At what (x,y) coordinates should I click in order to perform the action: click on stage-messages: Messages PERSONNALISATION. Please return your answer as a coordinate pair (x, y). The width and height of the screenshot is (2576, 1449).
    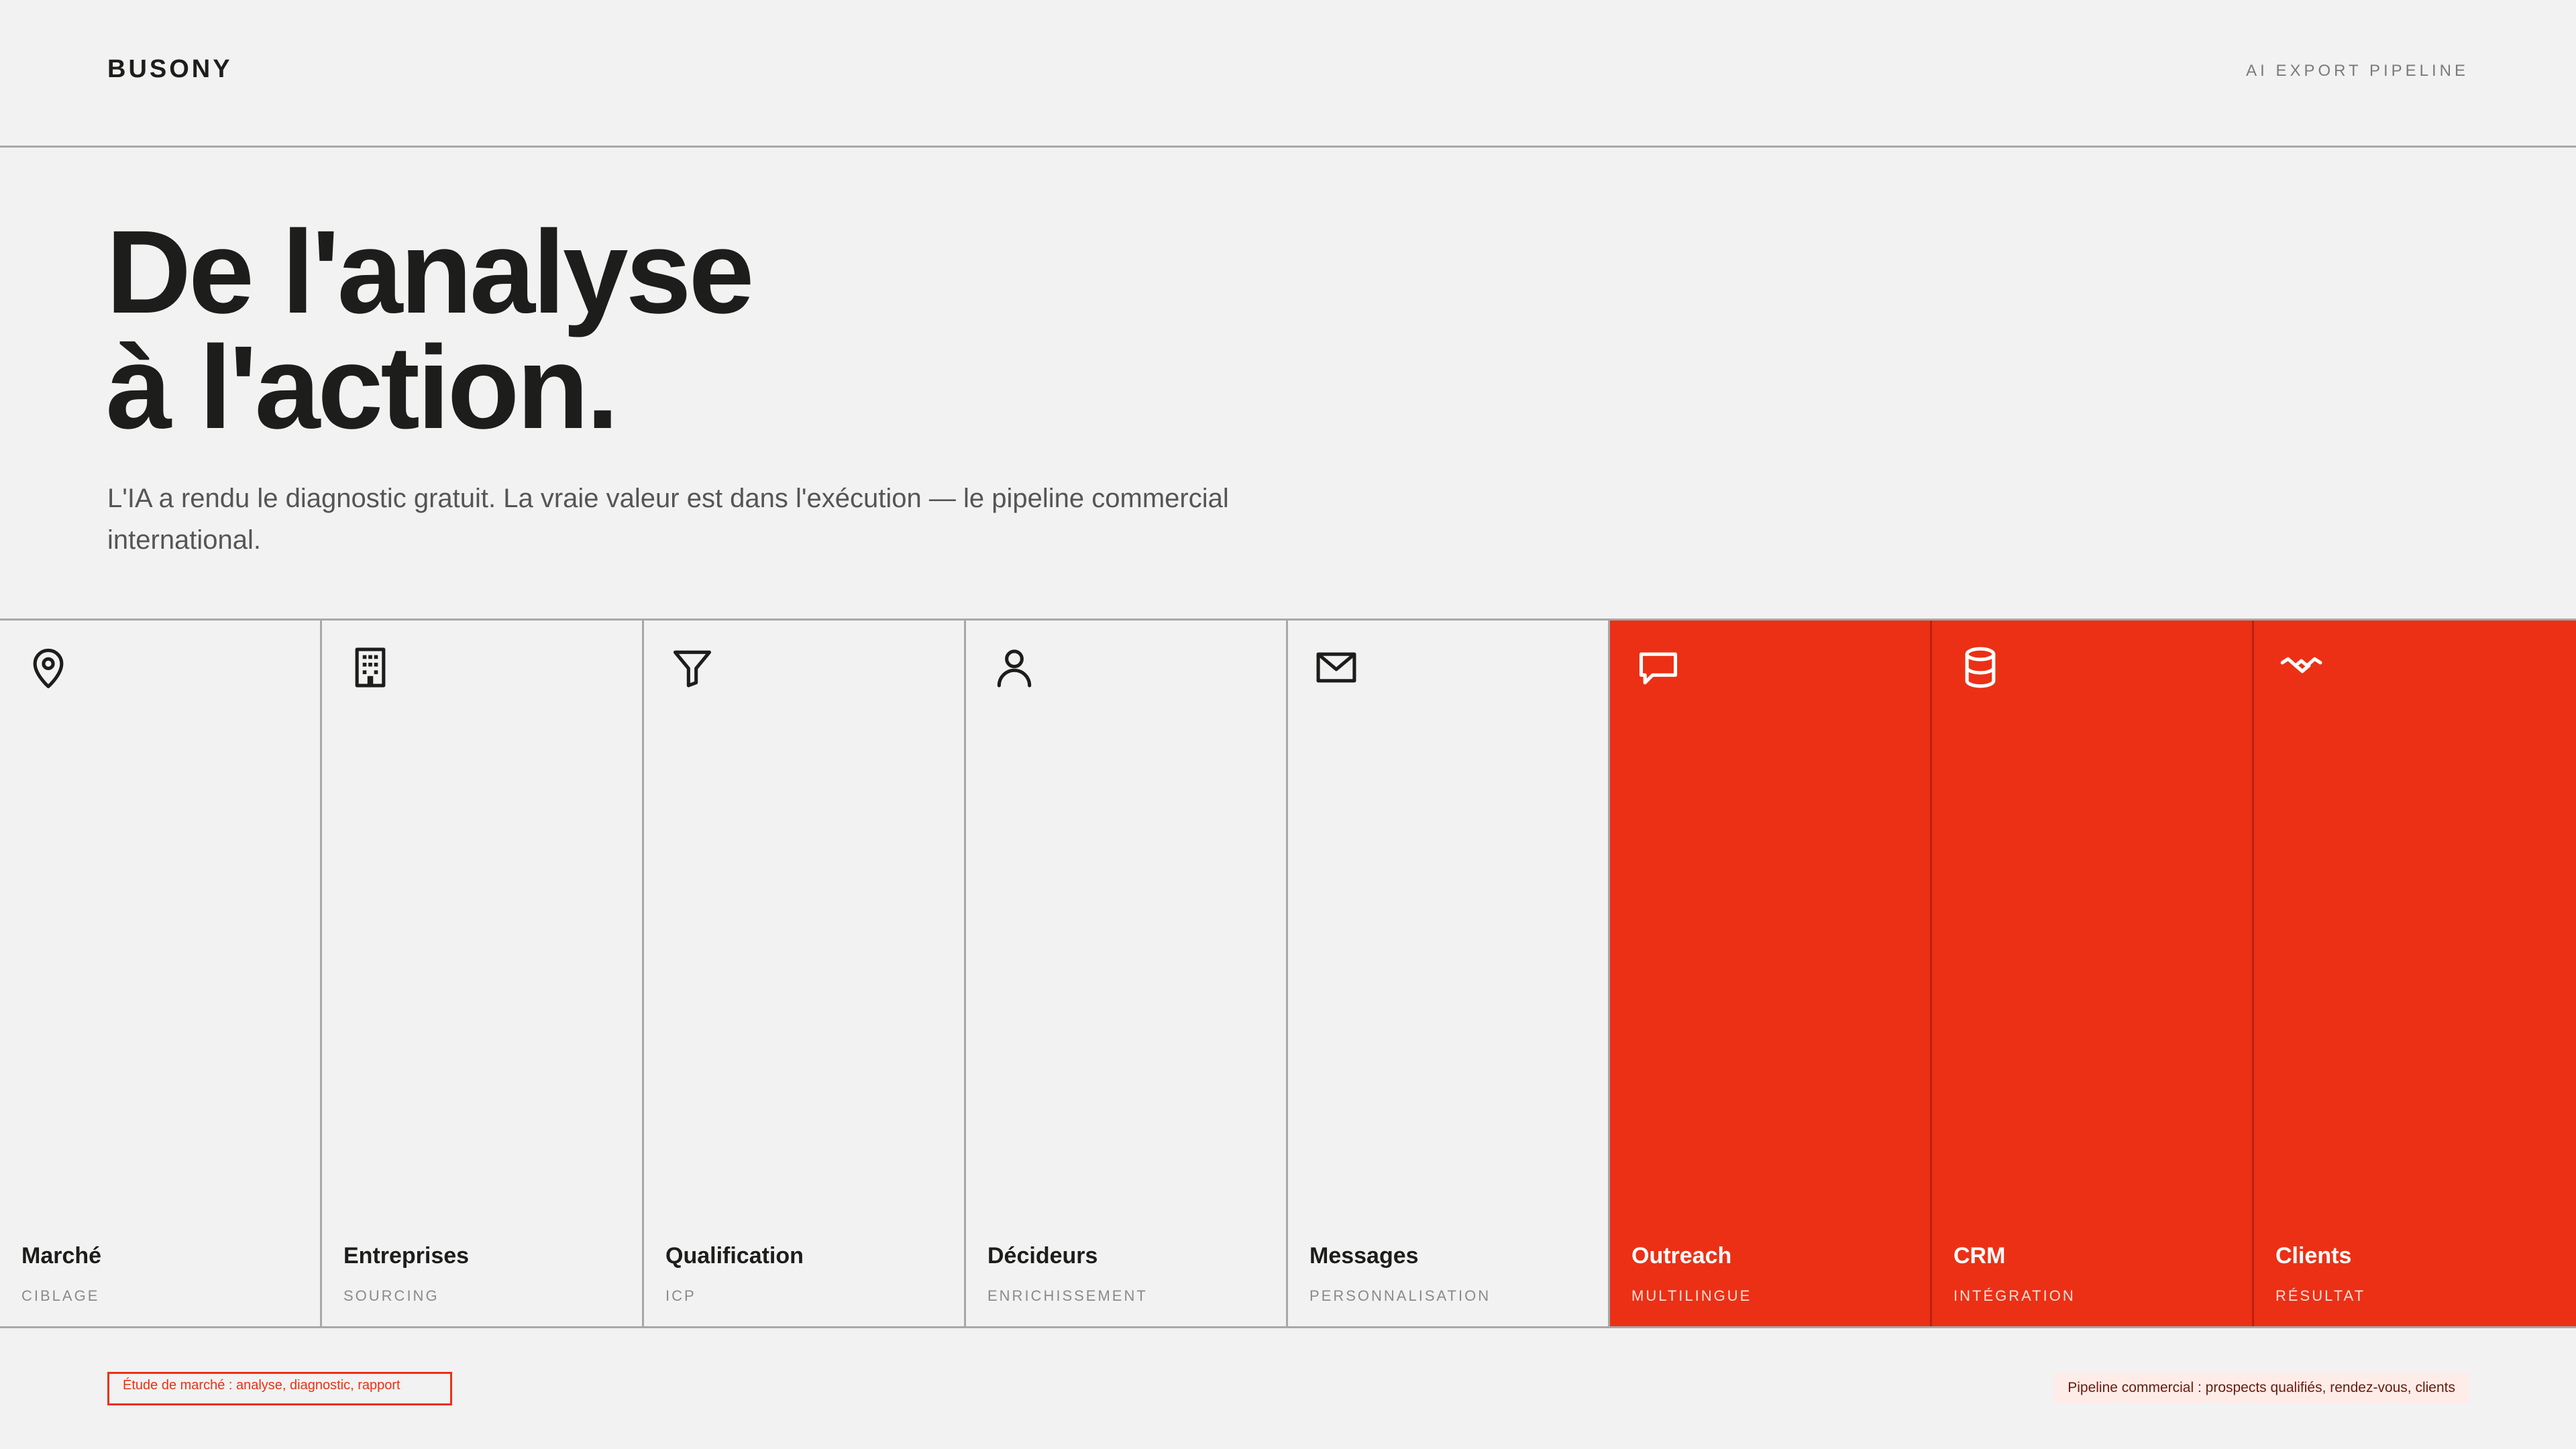
    Looking at the image, I should click on (1449, 973).